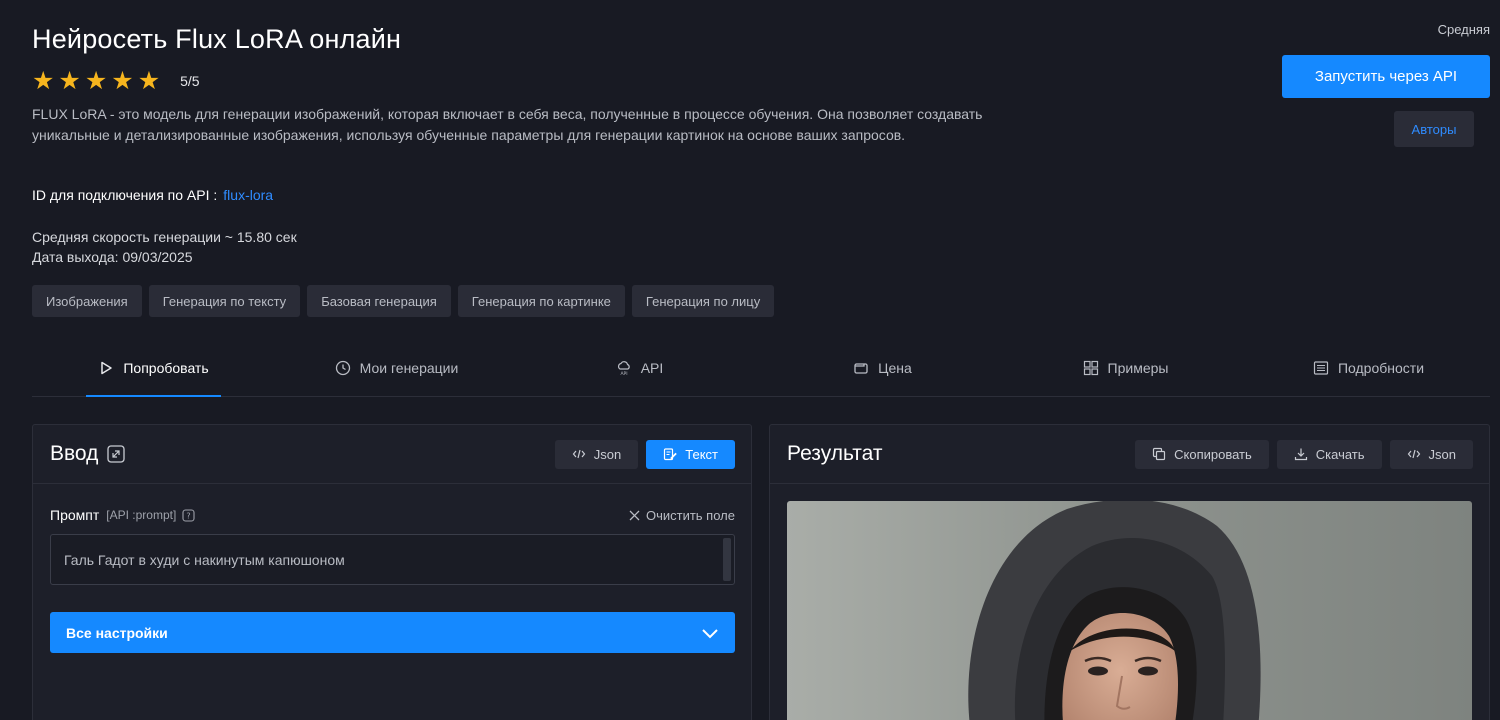 The width and height of the screenshot is (1500, 720). I want to click on details-icon, so click(1321, 368).